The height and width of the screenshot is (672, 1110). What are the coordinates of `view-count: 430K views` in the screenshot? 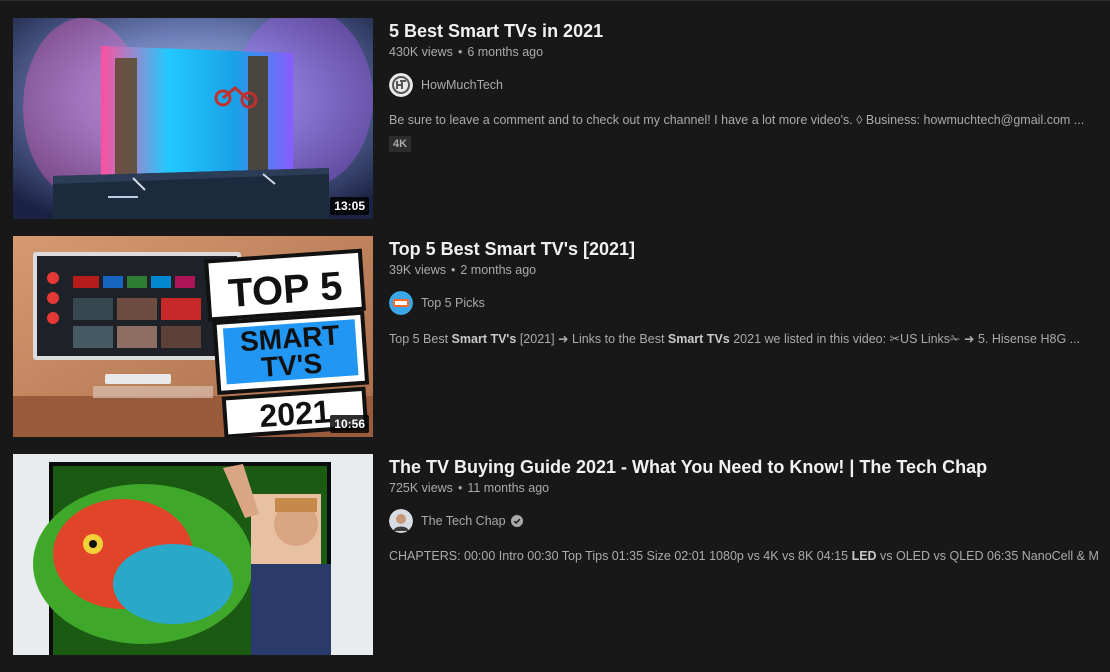 It's located at (421, 52).